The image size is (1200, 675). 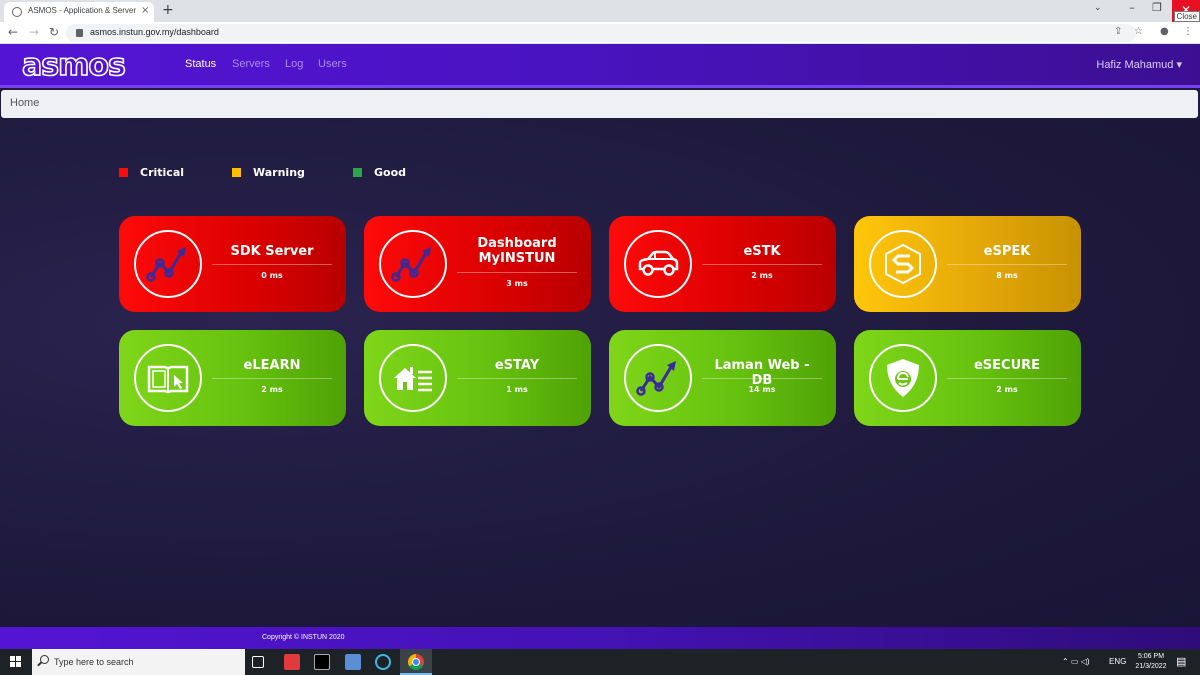 I want to click on search-icon, so click(x=44, y=659).